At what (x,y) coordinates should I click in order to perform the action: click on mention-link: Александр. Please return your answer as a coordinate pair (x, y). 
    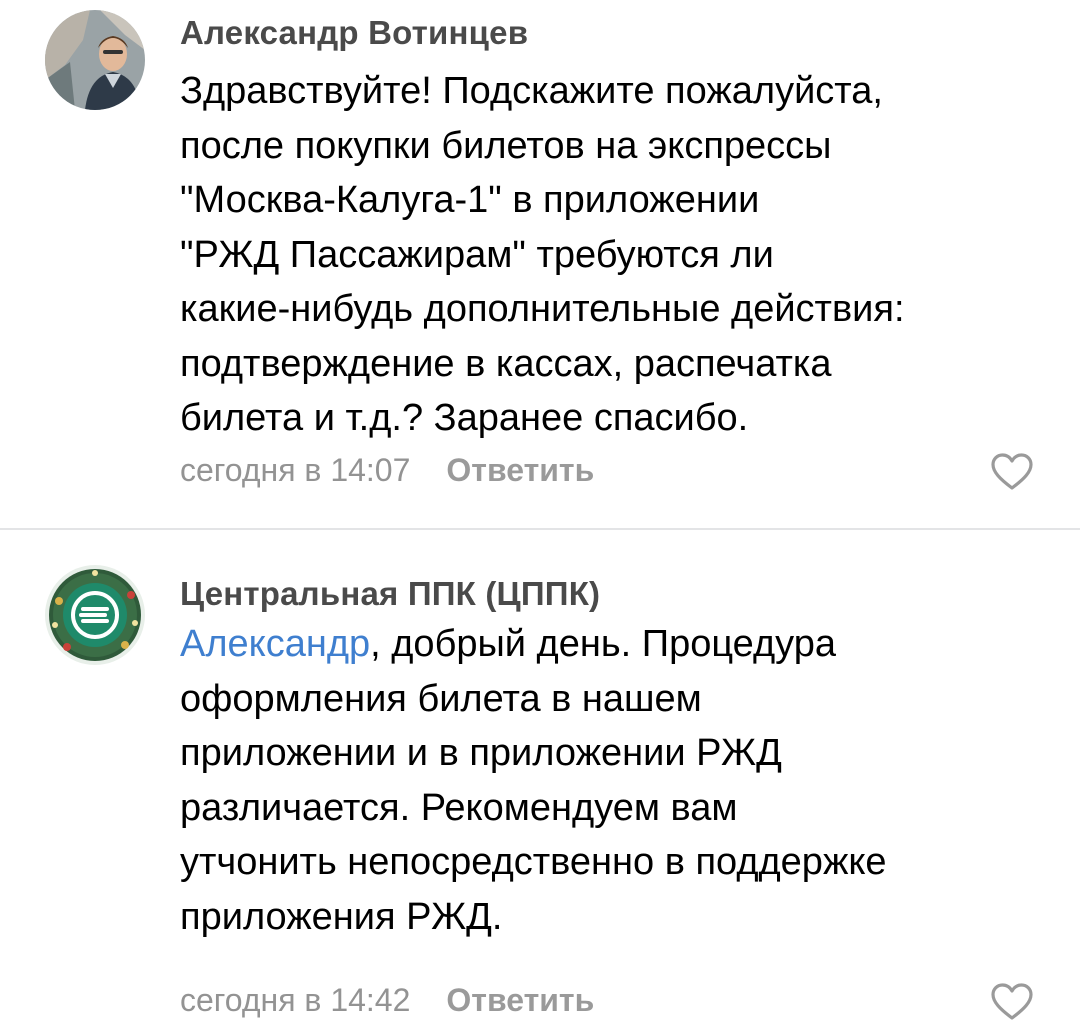
    Looking at the image, I should click on (275, 644).